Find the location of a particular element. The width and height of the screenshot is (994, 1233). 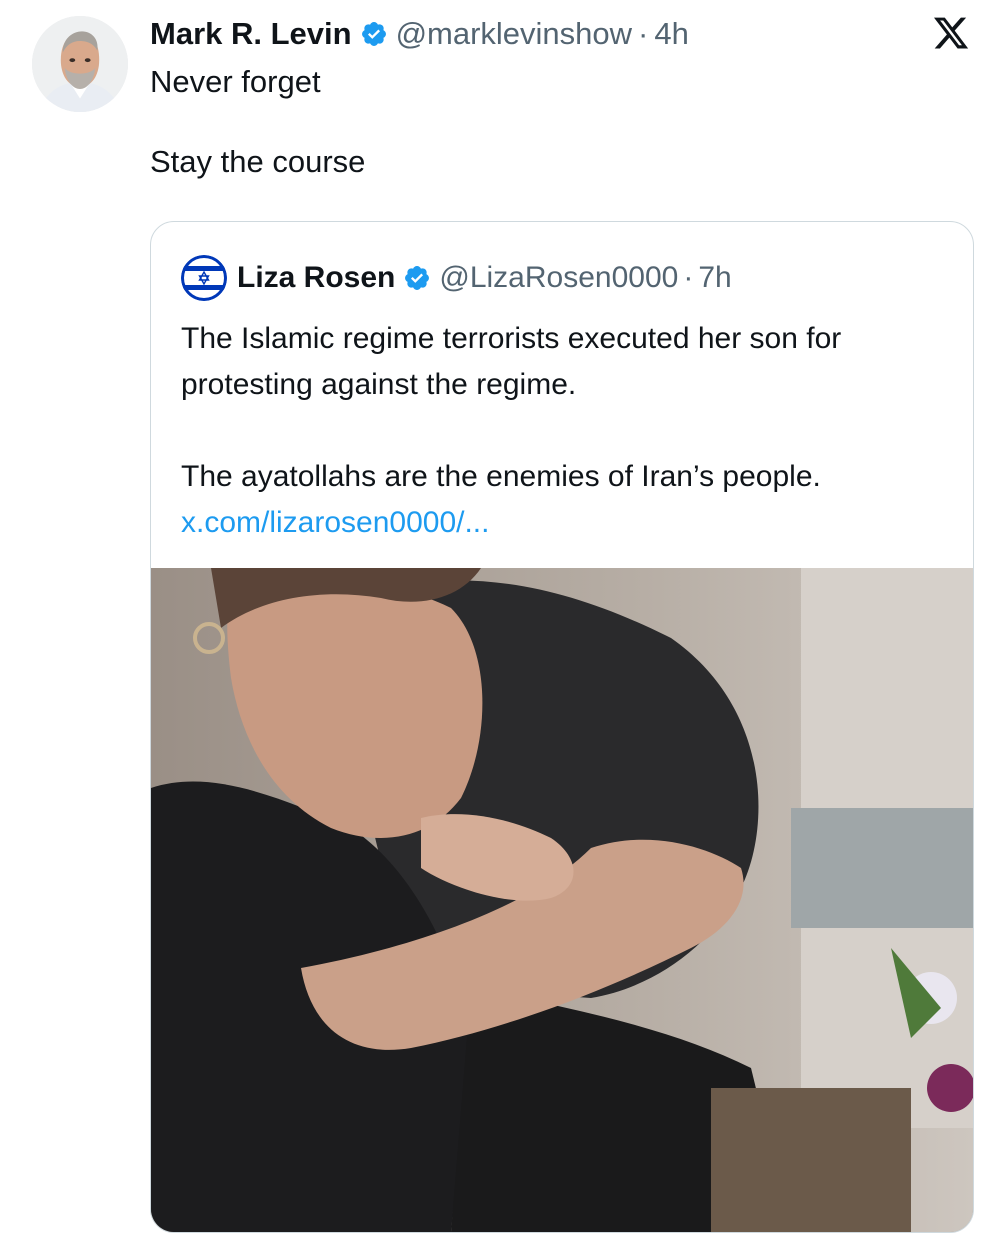

quoted-tweet-timestamp: 7h is located at coordinates (714, 278).